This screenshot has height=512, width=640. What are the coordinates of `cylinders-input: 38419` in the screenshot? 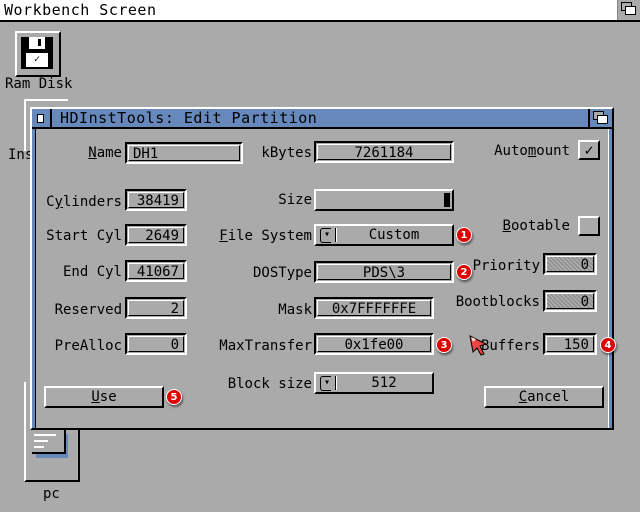 It's located at (156, 200).